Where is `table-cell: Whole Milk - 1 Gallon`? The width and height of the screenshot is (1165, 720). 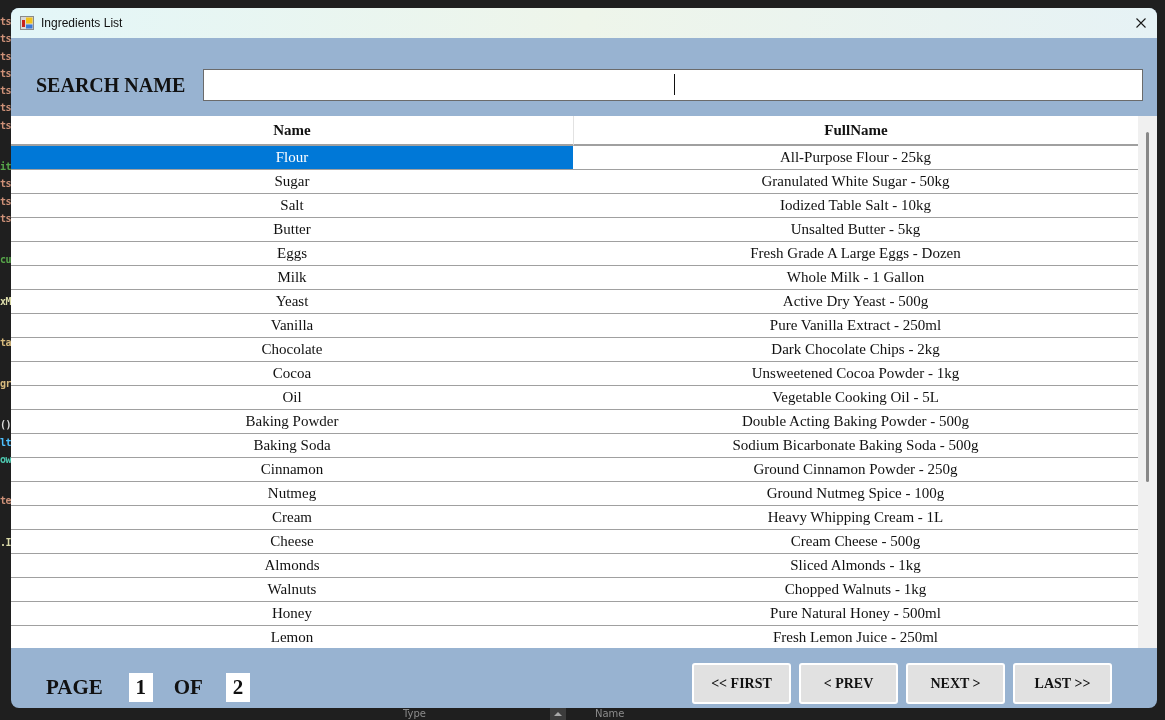 table-cell: Whole Milk - 1 Gallon is located at coordinates (855, 278).